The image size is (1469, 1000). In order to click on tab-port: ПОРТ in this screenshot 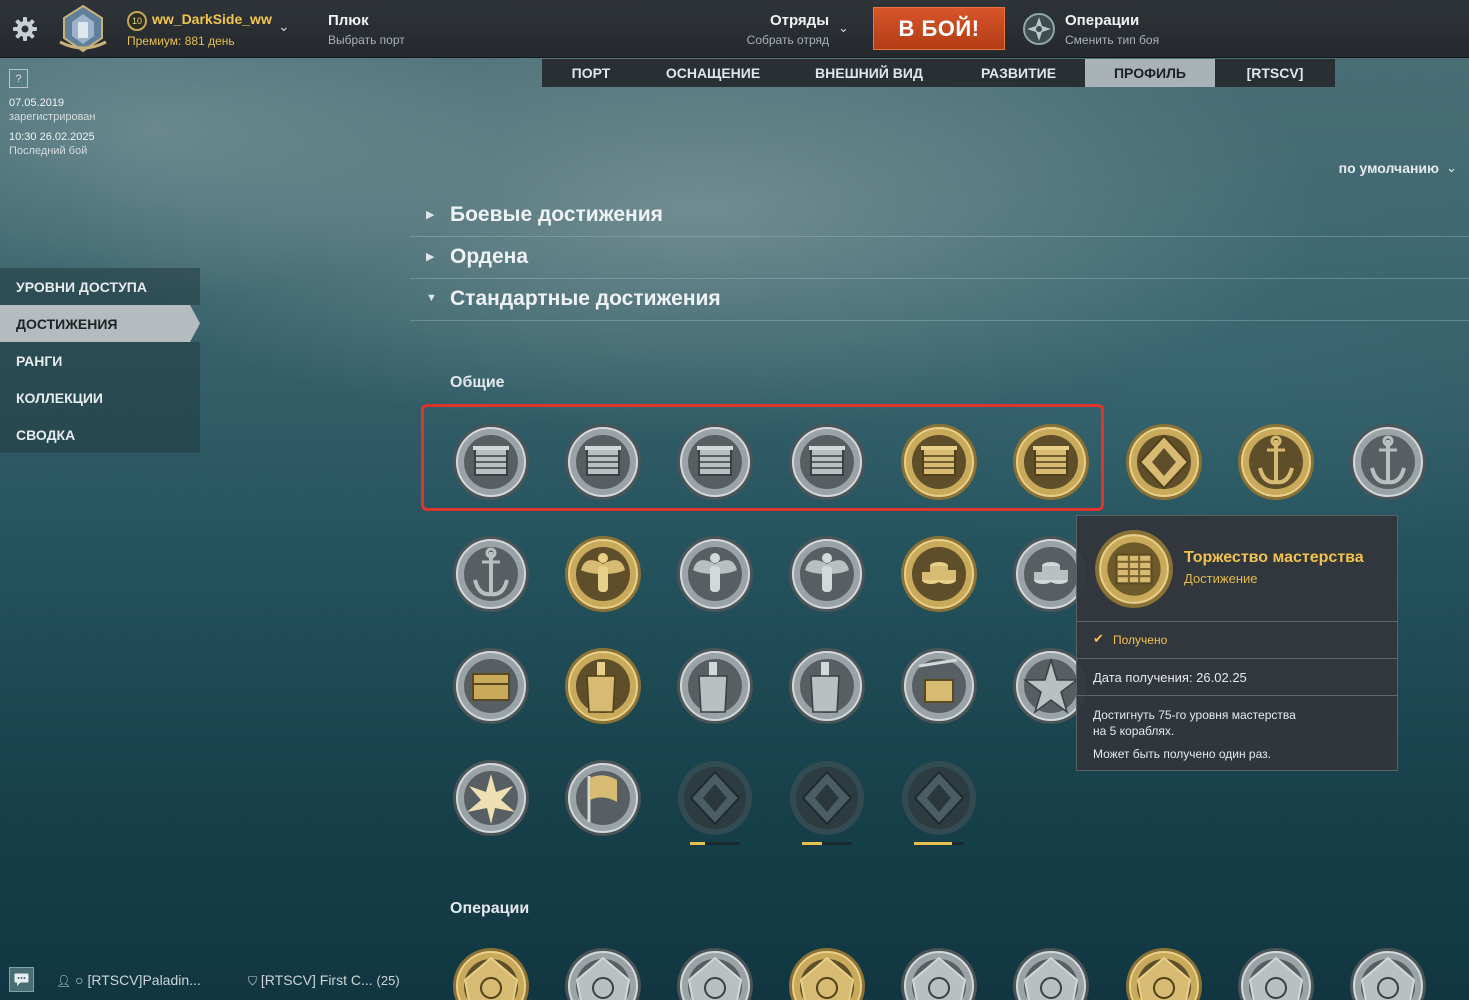, I will do `click(591, 73)`.